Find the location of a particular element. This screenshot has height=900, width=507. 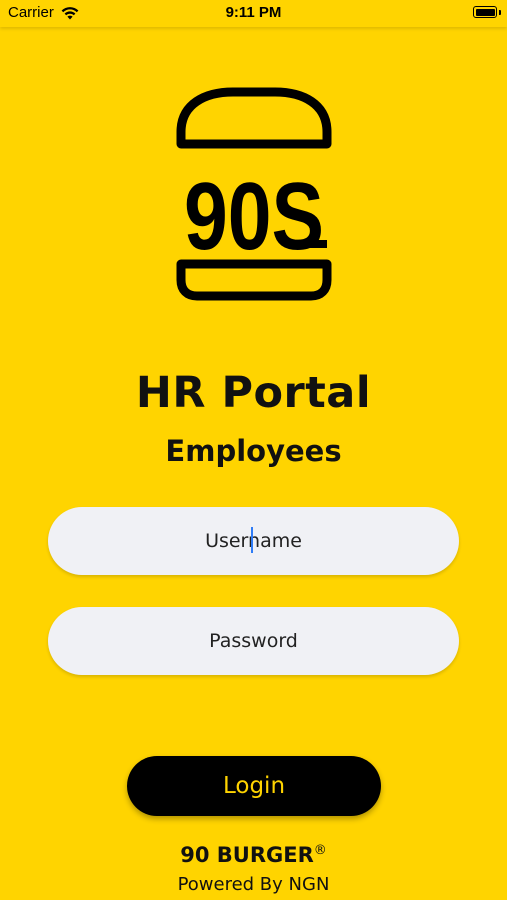

text-caret is located at coordinates (252, 540).